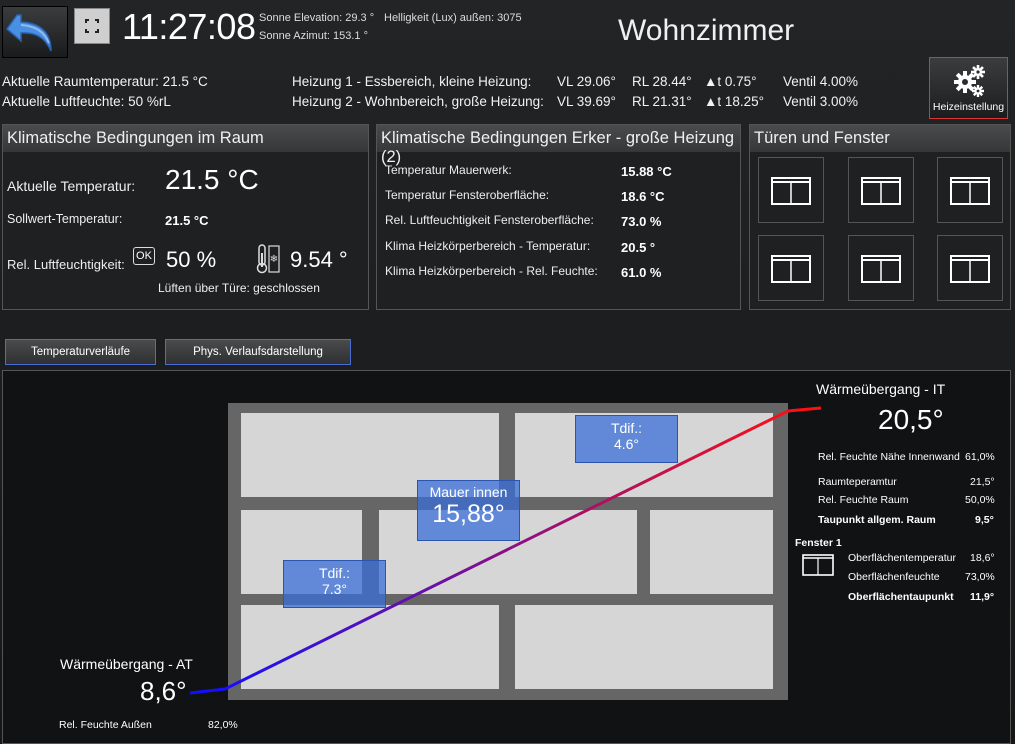 Image resolution: width=1015 pixels, height=744 pixels. Describe the element at coordinates (334, 573) in the screenshot. I see `tdif-outer-label: Tdif.:` at that location.